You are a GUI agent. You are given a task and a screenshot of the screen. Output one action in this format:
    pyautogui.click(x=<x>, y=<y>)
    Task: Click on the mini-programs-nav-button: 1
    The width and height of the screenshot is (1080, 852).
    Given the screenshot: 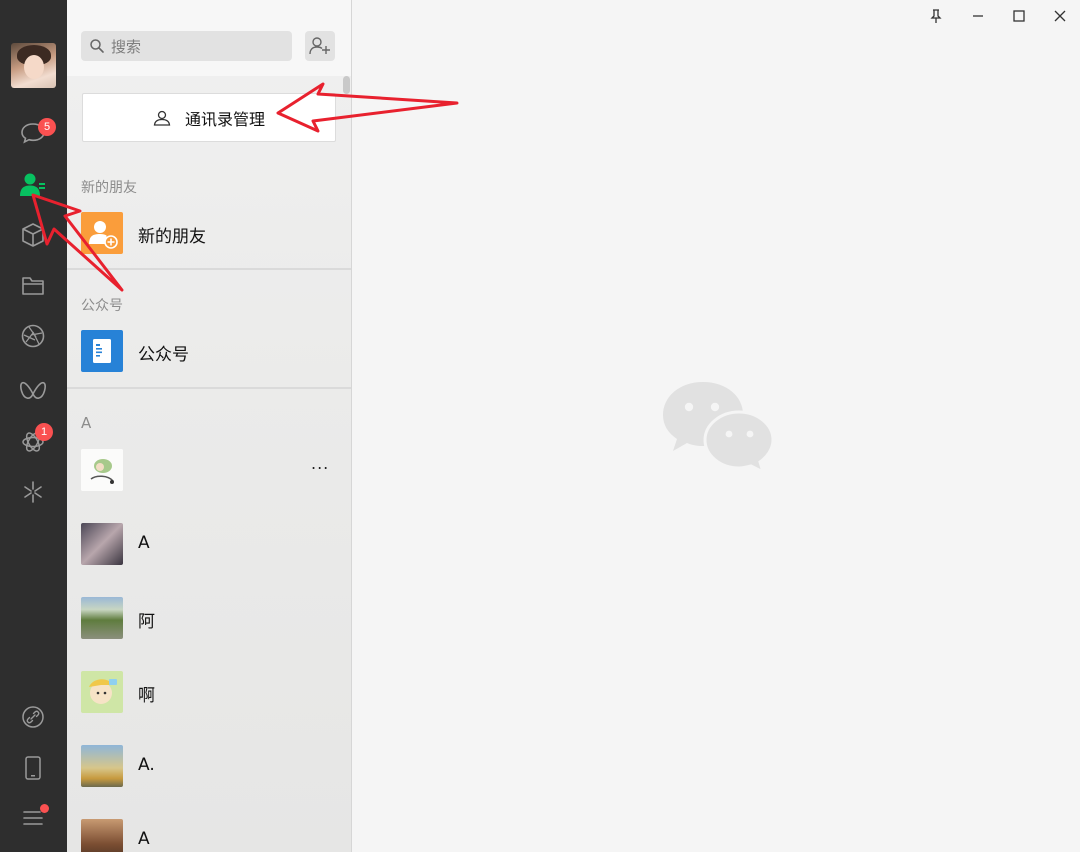 What is the action you would take?
    pyautogui.click(x=34, y=441)
    